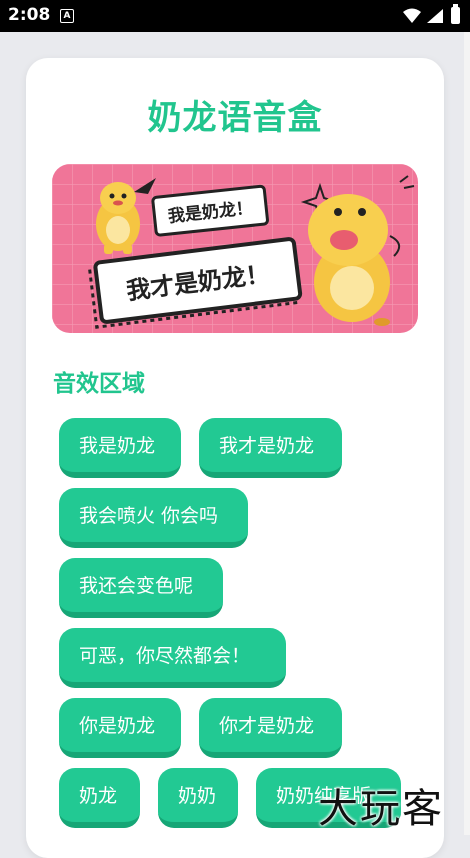  What do you see at coordinates (412, 15) in the screenshot?
I see `wifi-icon` at bounding box center [412, 15].